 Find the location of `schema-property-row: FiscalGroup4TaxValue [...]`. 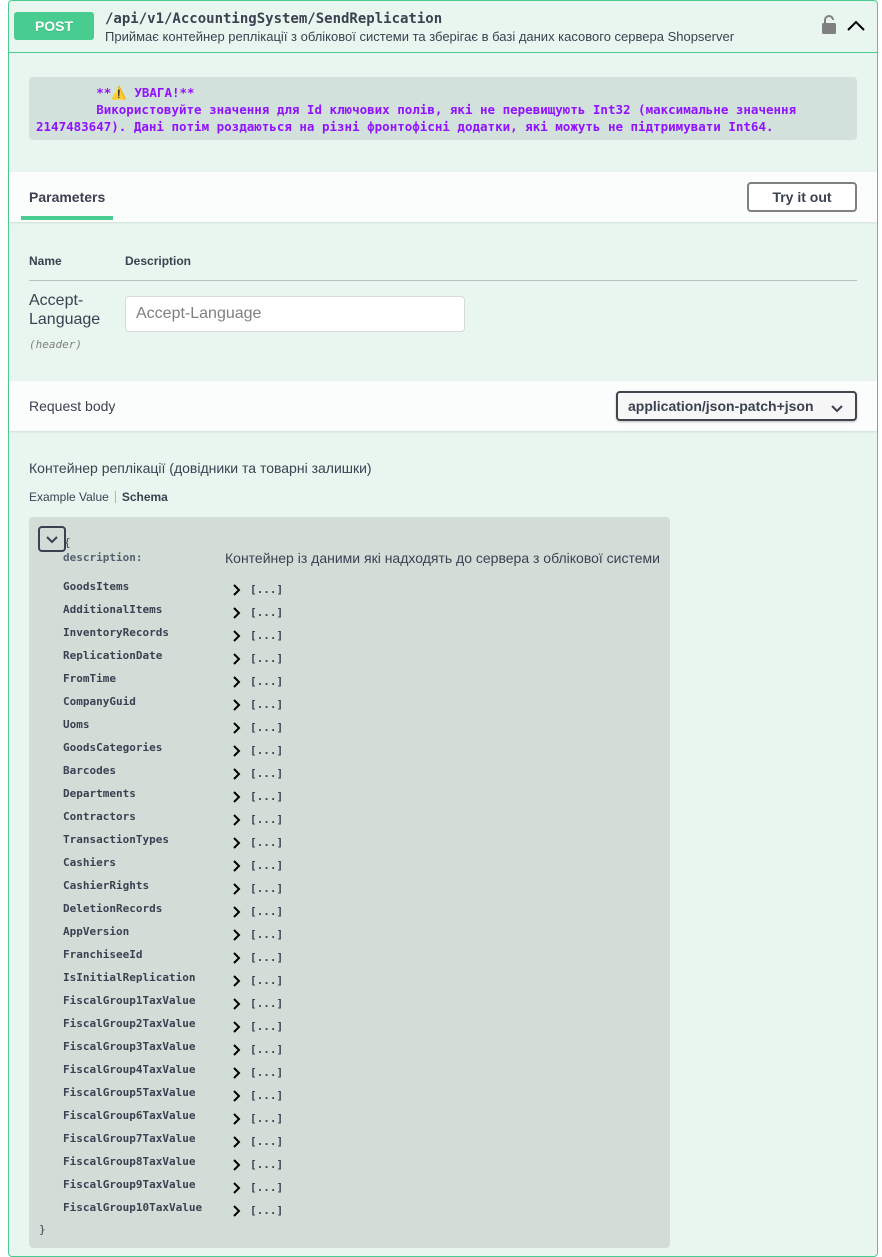

schema-property-row: FiscalGroup4TaxValue [...] is located at coordinates (349, 1074).